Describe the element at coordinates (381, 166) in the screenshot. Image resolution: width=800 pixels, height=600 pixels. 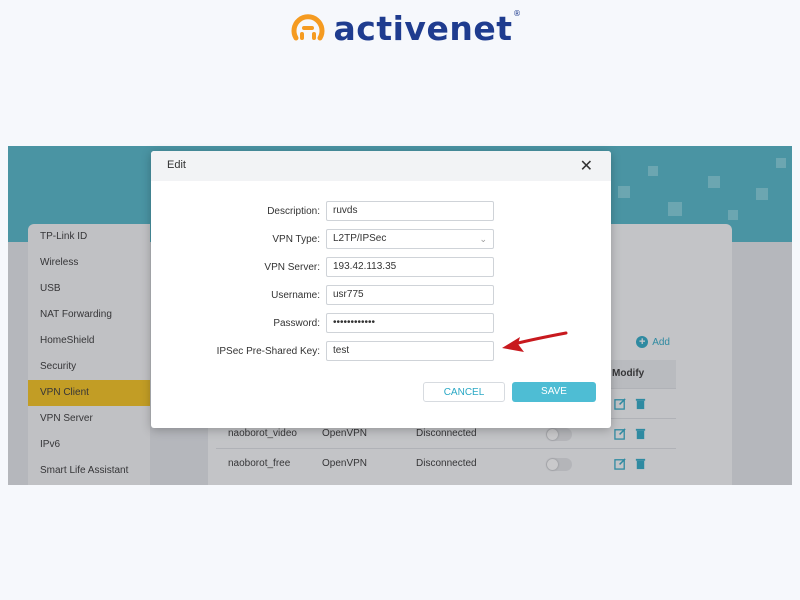
I see `dialog-header: Edit ✕` at that location.